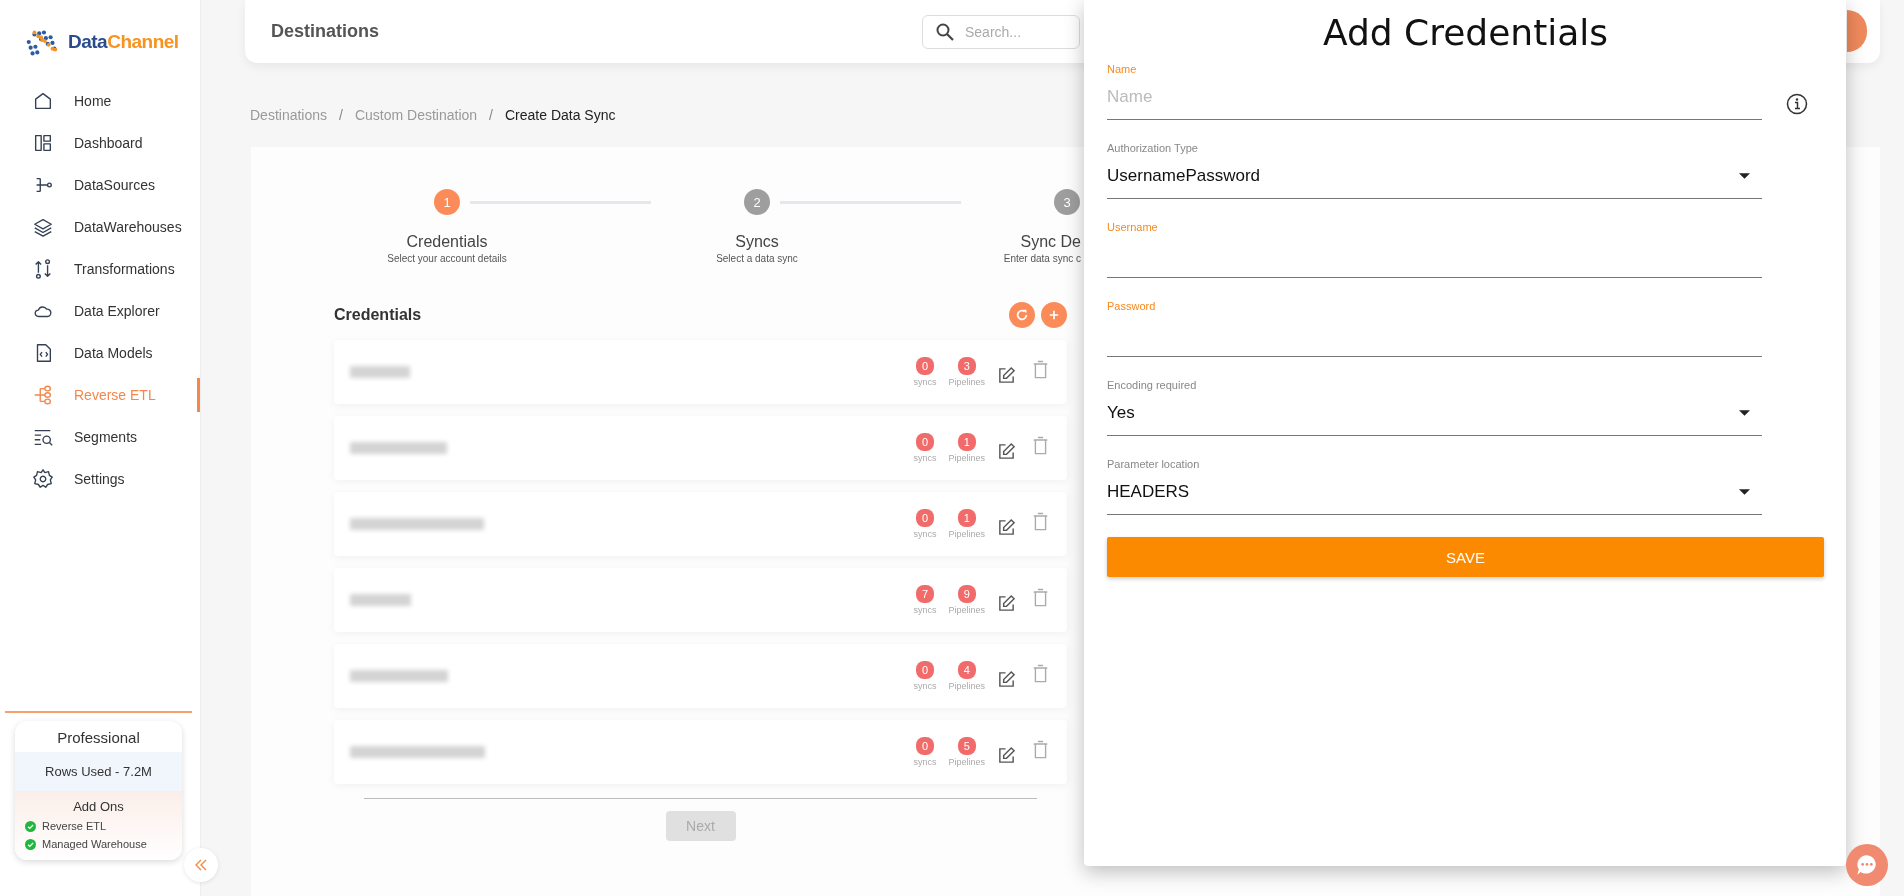  Describe the element at coordinates (1465, 32) in the screenshot. I see `panel-title: Add Credentials` at that location.